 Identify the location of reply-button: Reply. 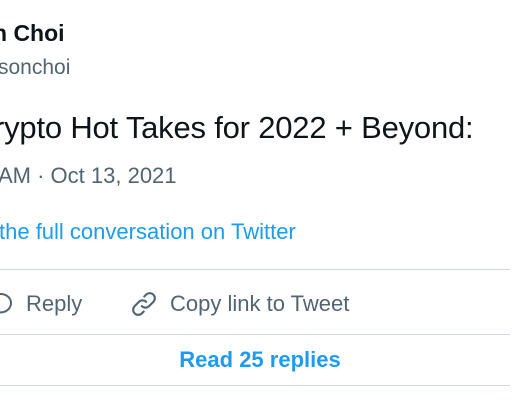
(41, 304).